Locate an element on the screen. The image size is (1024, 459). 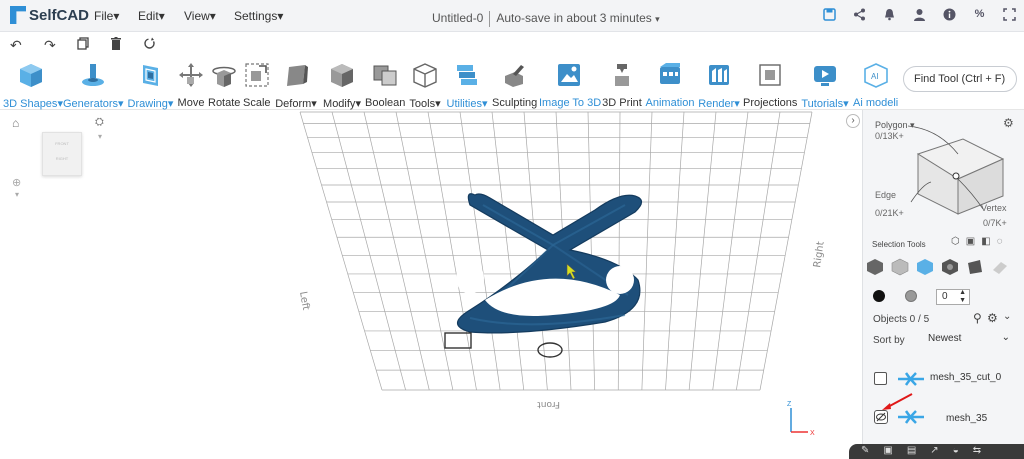
menu-file: File▾ is located at coordinates (106, 16).